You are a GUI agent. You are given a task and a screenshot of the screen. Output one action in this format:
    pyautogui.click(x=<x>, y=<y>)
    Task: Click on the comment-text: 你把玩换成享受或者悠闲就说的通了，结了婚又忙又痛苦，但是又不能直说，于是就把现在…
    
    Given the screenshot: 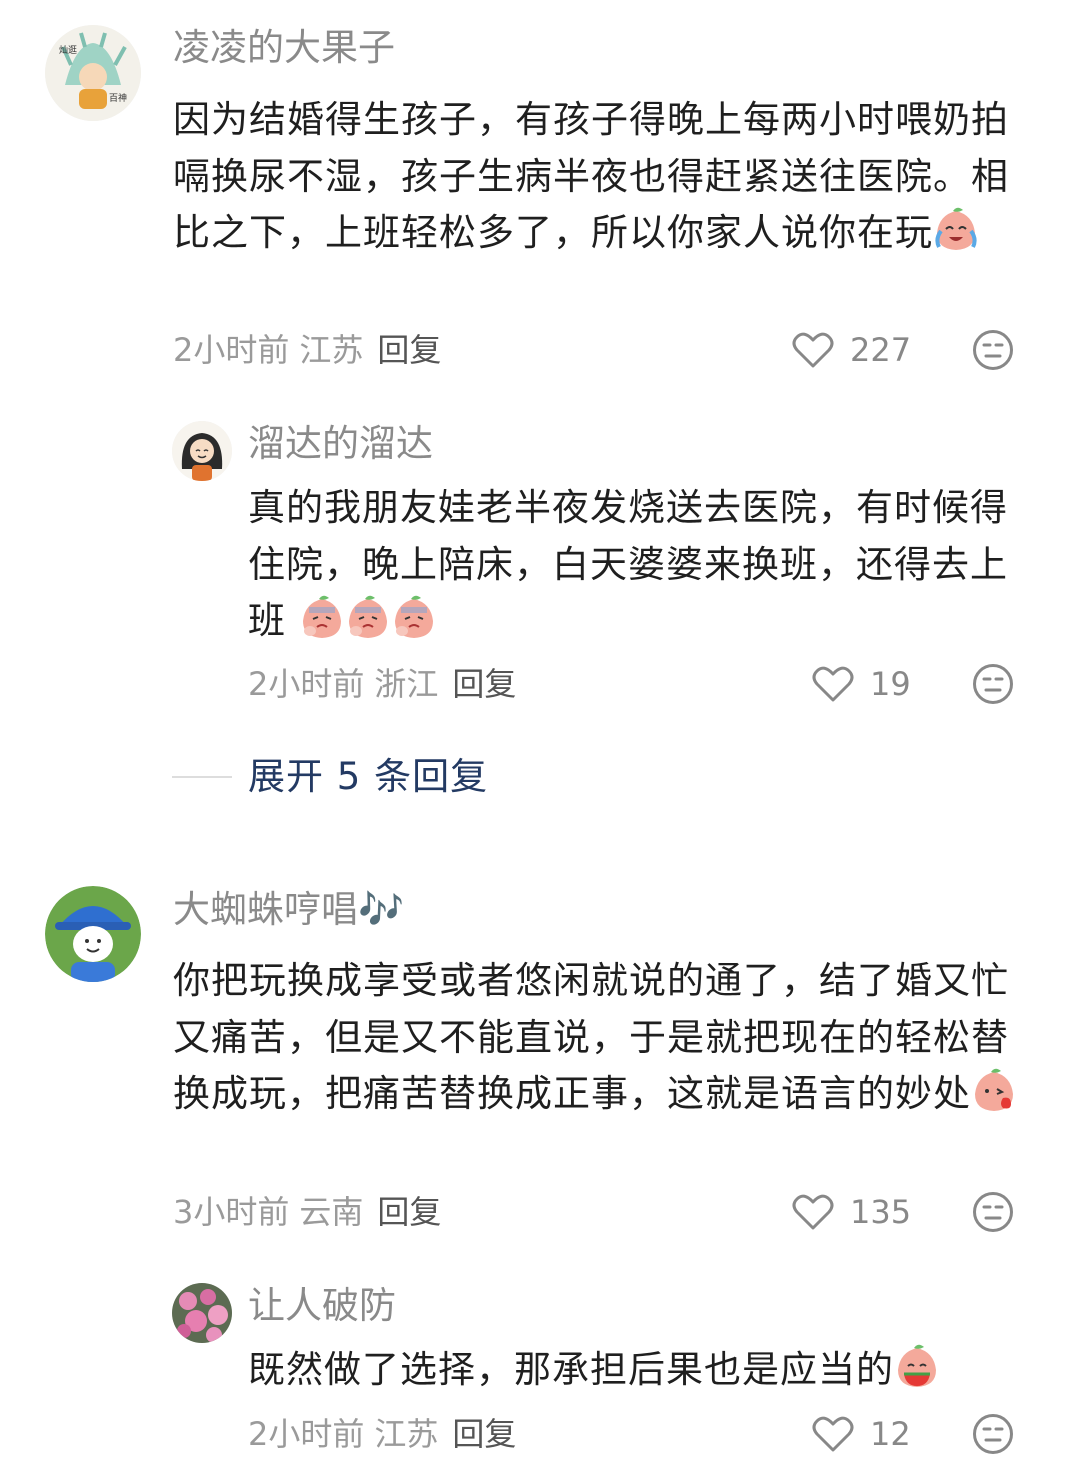 What is the action you would take?
    pyautogui.click(x=595, y=1042)
    